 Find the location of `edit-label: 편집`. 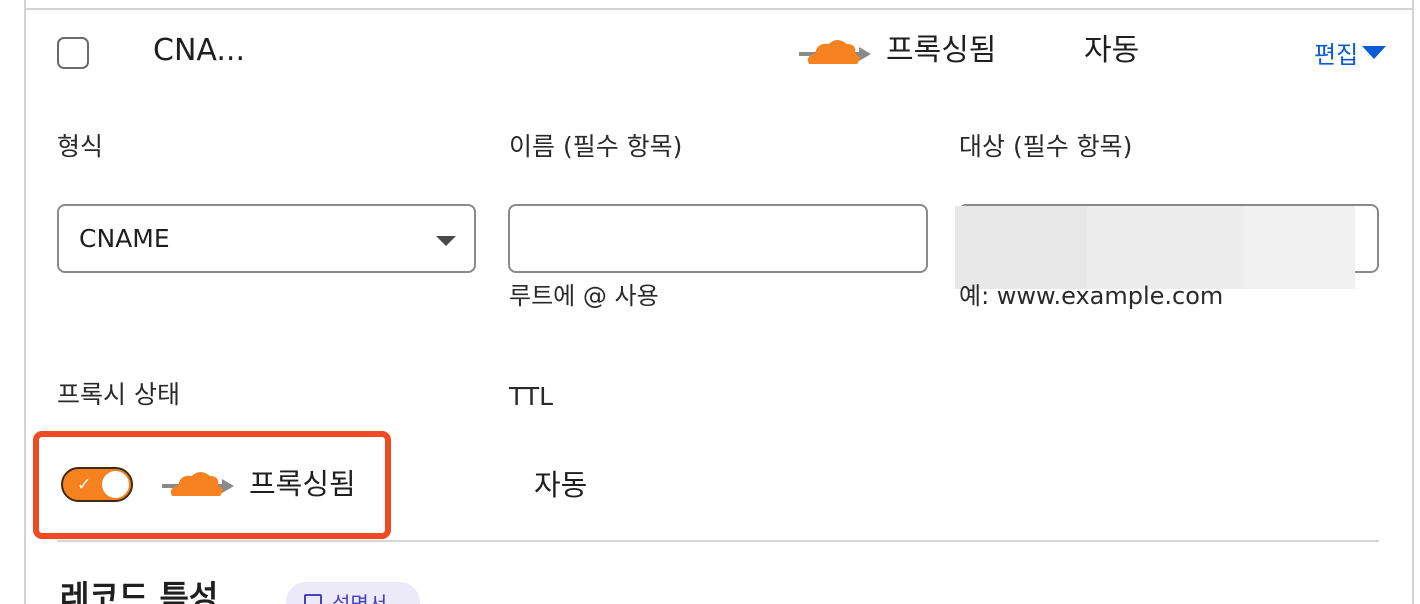

edit-label: 편집 is located at coordinates (1336, 54).